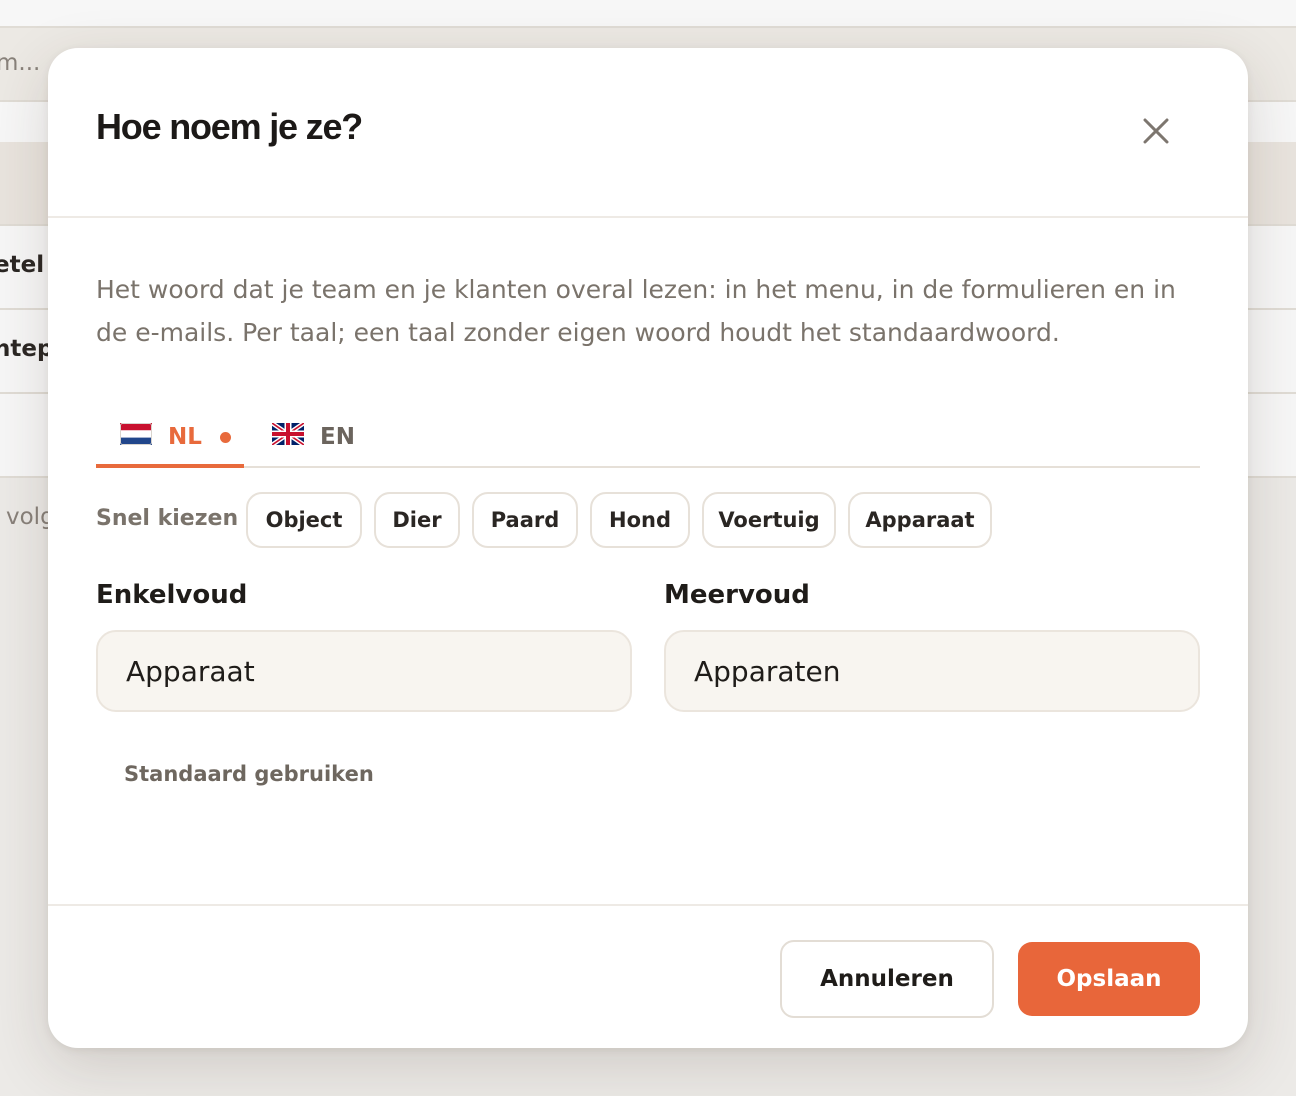  I want to click on uk-flag-icon, so click(288, 436).